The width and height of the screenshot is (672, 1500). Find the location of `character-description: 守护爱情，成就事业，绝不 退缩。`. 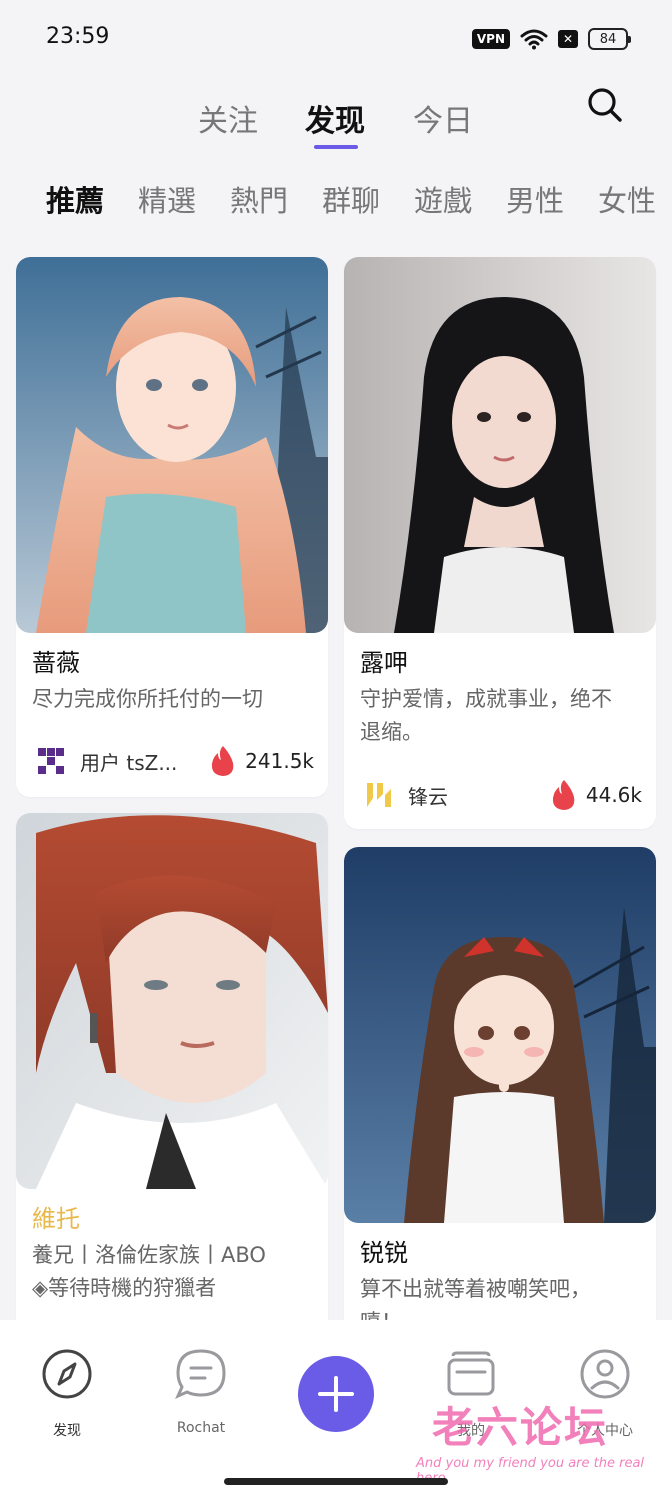

character-description: 守护爱情，成就事业，绝不 退缩。 is located at coordinates (501, 716).